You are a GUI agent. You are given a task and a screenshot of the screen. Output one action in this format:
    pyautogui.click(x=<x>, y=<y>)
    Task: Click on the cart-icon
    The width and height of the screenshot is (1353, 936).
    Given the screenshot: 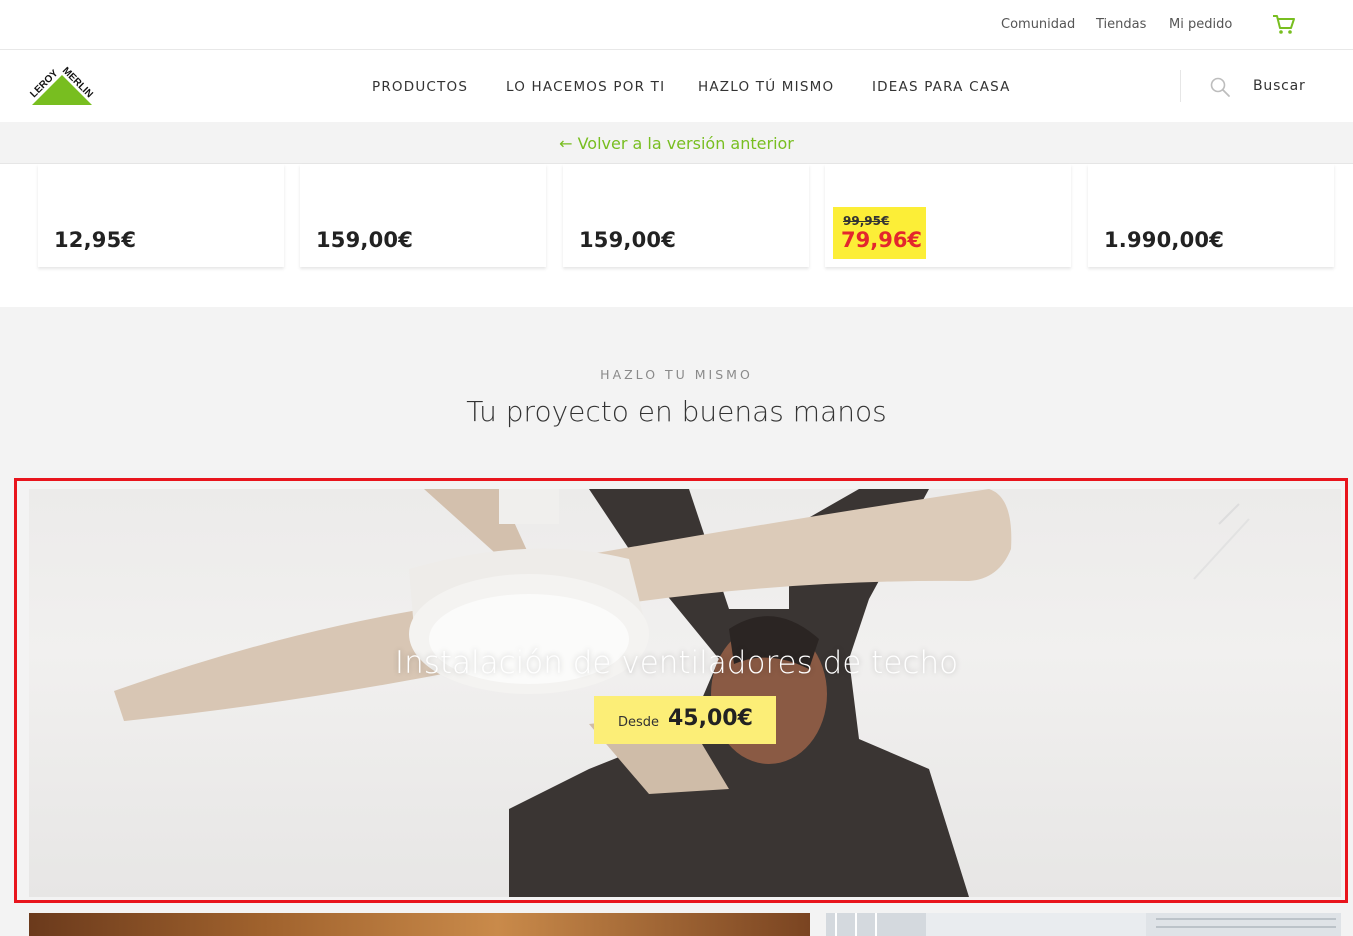 What is the action you would take?
    pyautogui.click(x=1284, y=25)
    